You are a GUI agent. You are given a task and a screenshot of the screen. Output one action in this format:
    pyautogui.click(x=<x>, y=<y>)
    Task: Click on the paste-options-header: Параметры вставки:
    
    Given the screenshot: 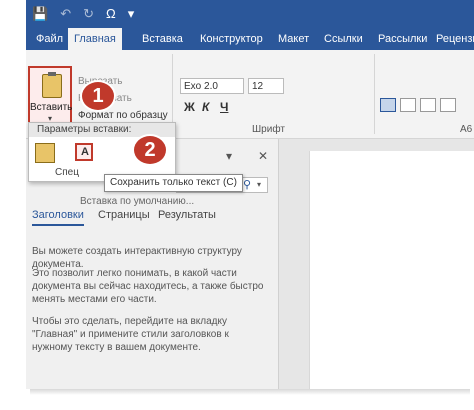 What is the action you would take?
    pyautogui.click(x=102, y=130)
    